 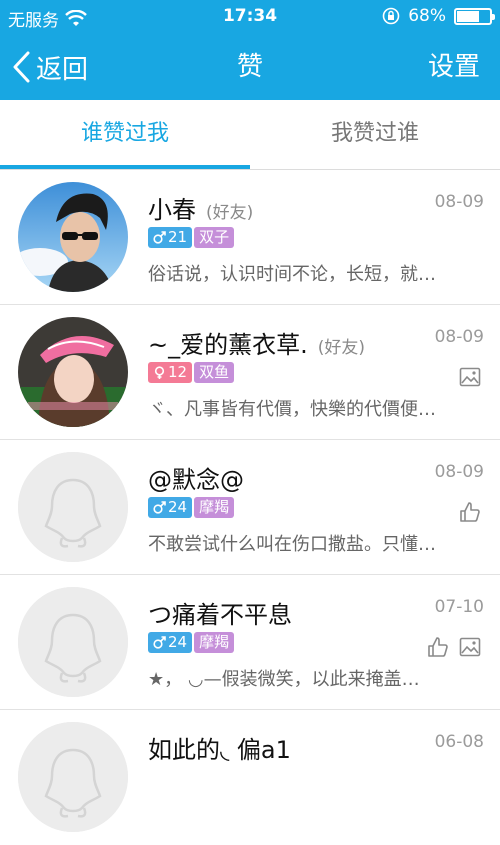 I want to click on tab-who-i-liked: 我赞过谁, so click(x=375, y=135).